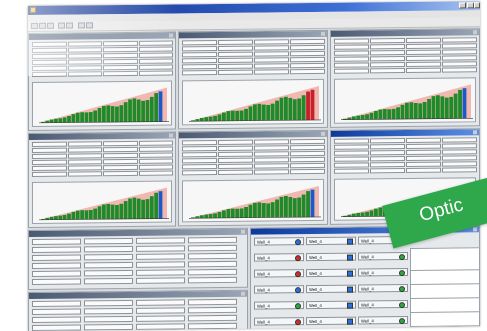 This screenshot has width=487, height=331. I want to click on status-indicator-icon, so click(402, 289).